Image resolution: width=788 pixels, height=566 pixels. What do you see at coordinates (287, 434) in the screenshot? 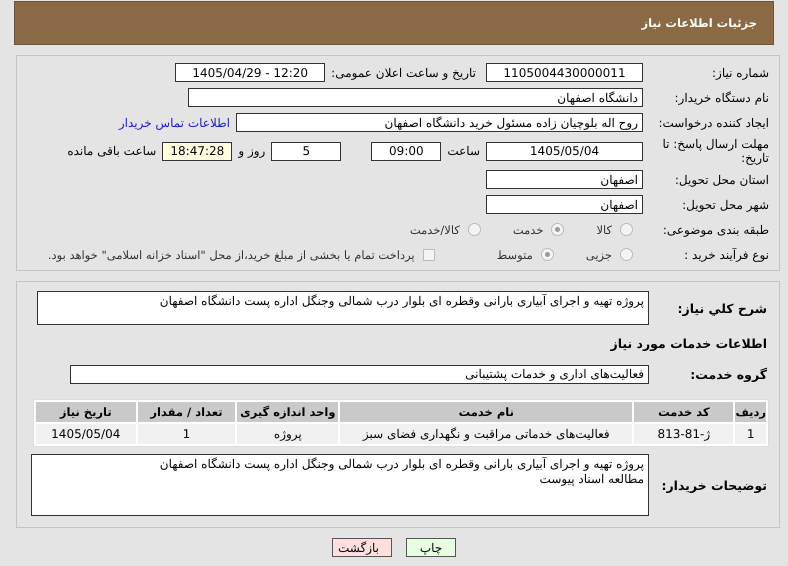
I see `table-cell: پروژه` at bounding box center [287, 434].